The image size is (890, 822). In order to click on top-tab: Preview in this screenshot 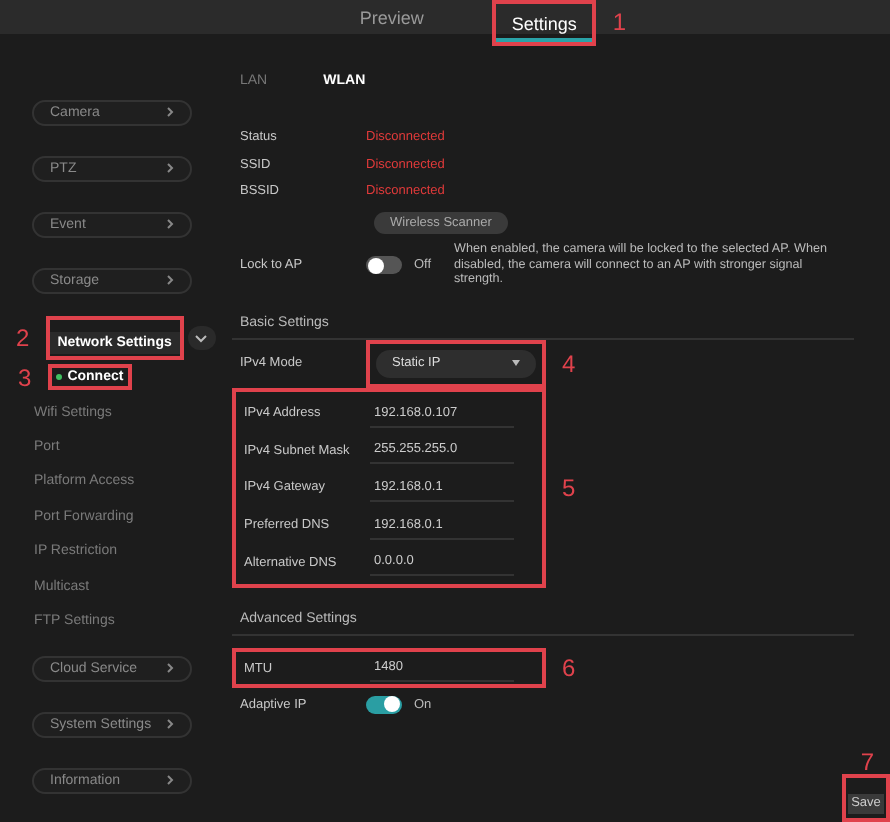, I will do `click(391, 17)`.